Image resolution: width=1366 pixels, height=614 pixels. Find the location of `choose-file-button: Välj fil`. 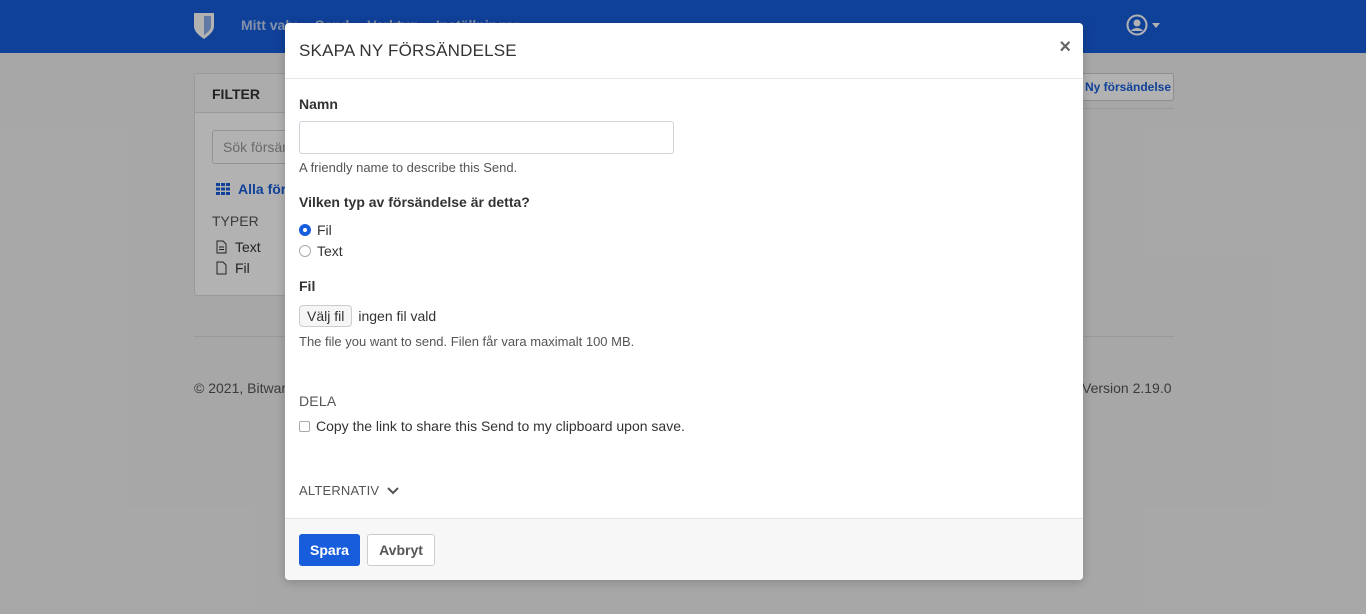

choose-file-button: Välj fil is located at coordinates (326, 316).